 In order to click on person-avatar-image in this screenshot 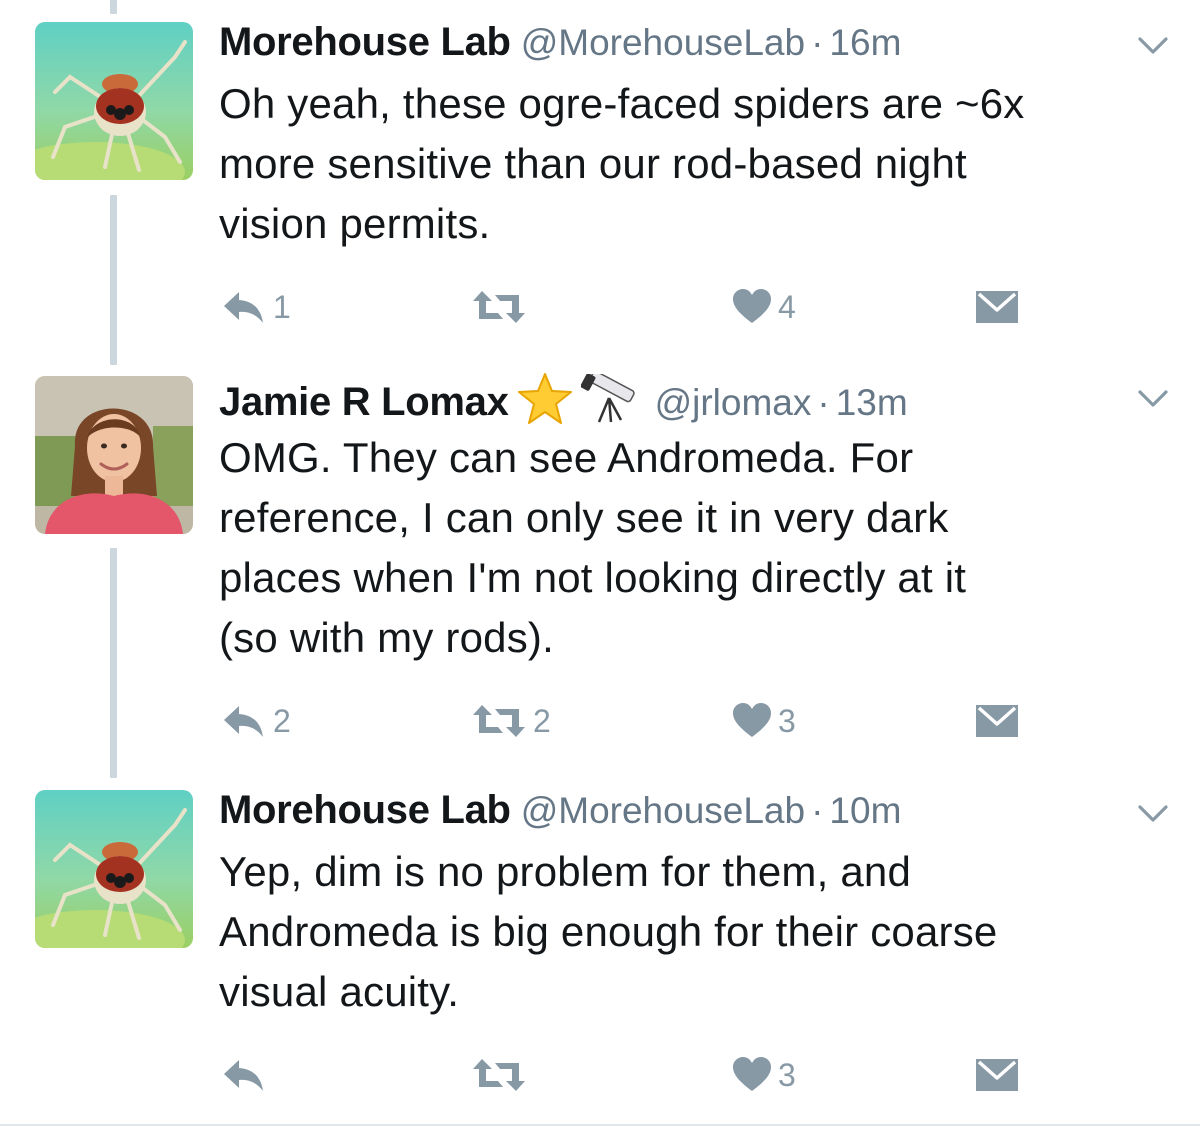, I will do `click(114, 455)`.